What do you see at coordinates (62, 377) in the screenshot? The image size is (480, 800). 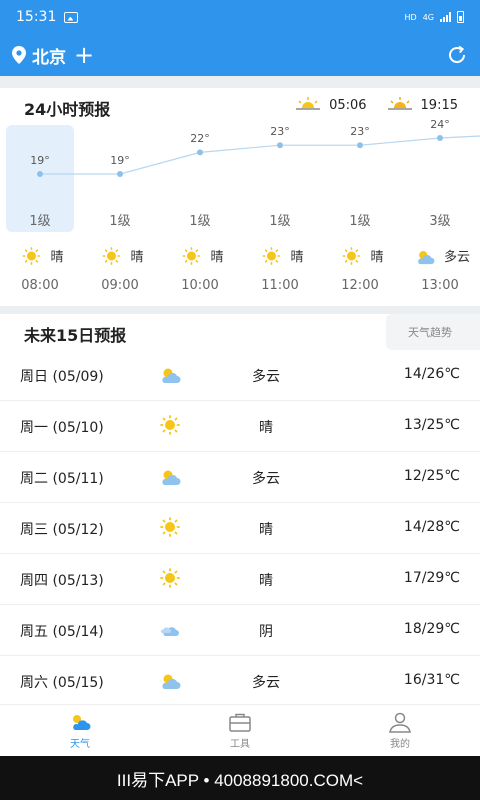 I see `day-label: 周日 (05/09)` at bounding box center [62, 377].